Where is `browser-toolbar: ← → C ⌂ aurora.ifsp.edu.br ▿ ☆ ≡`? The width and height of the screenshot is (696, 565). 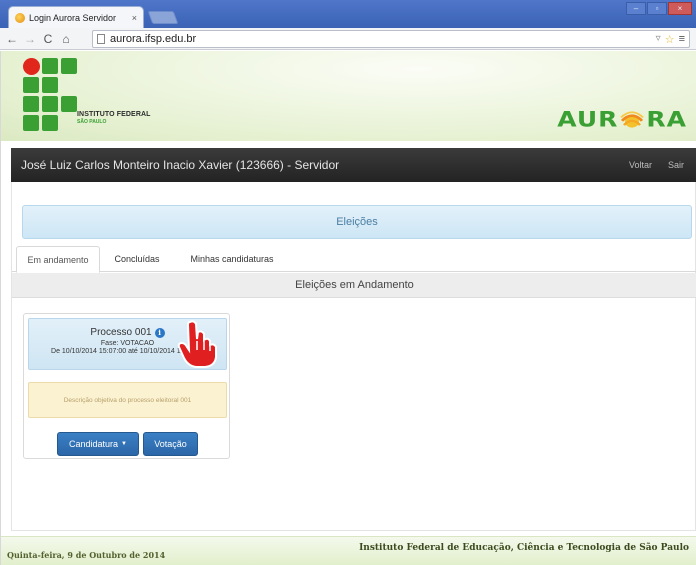
browser-toolbar: ← → C ⌂ aurora.ifsp.edu.br ▿ ☆ ≡ is located at coordinates (348, 39).